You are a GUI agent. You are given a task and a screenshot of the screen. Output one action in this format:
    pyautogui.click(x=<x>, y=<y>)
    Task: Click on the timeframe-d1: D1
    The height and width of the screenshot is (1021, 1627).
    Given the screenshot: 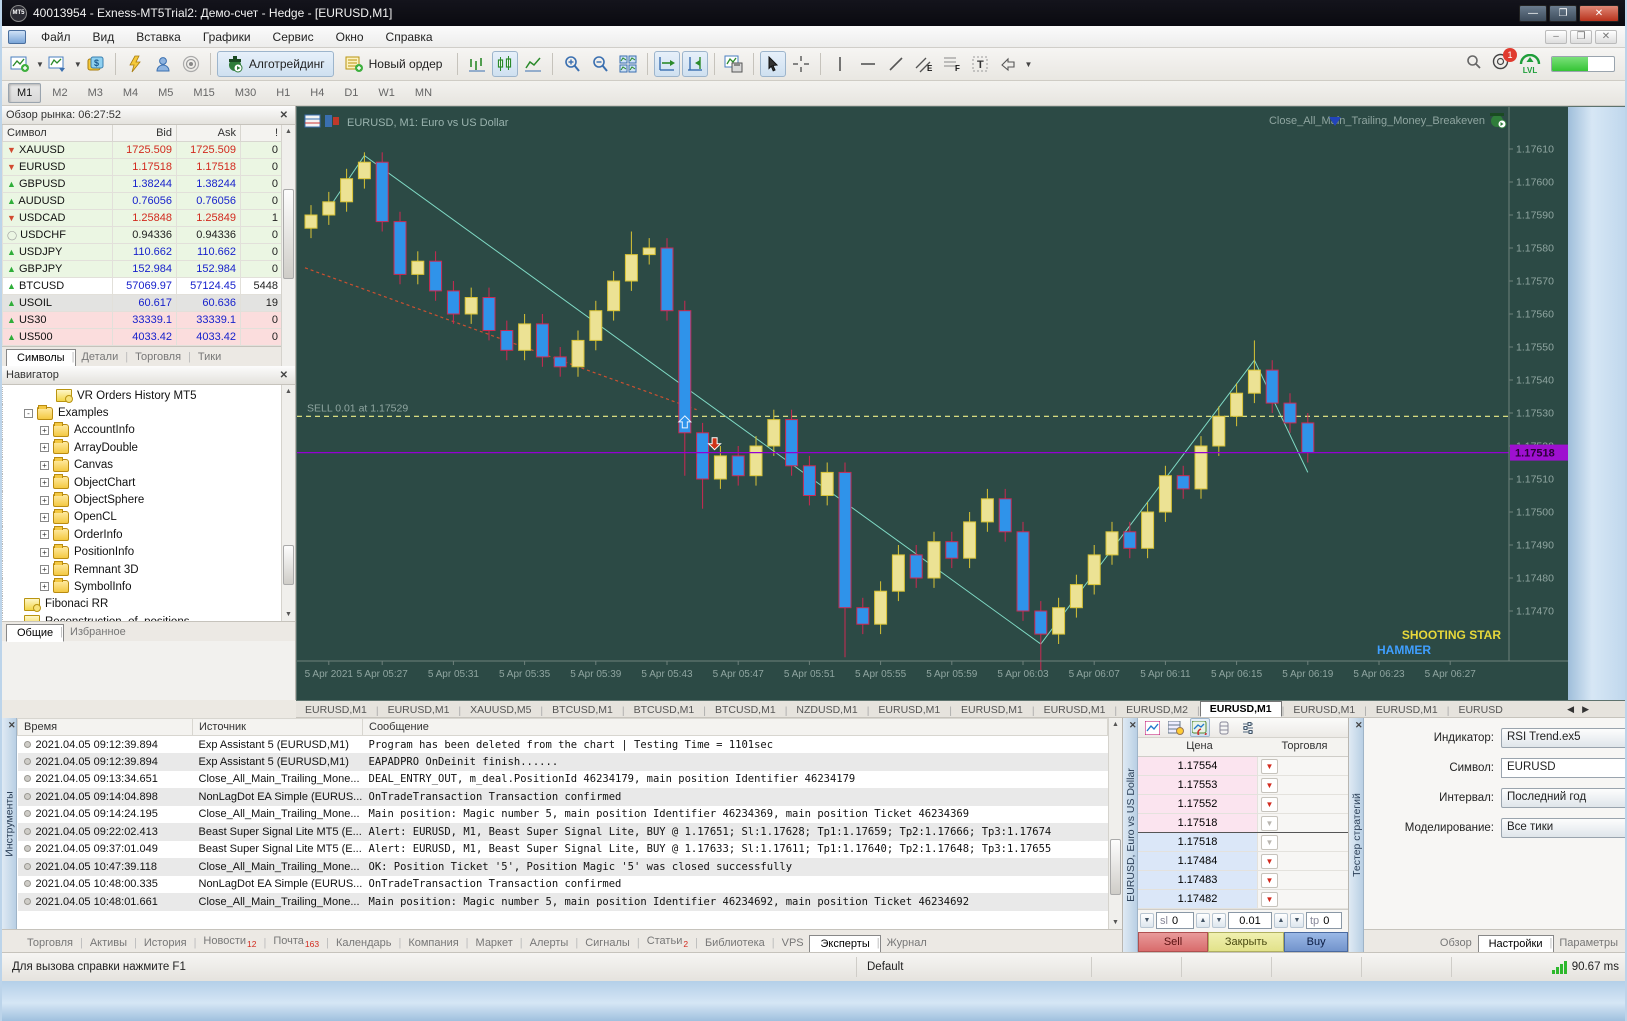 What is the action you would take?
    pyautogui.click(x=351, y=93)
    